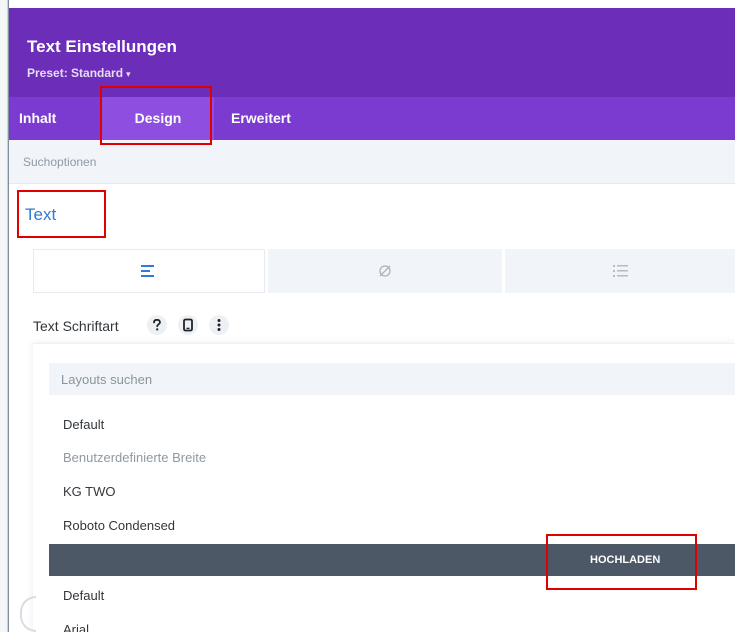  What do you see at coordinates (392, 379) in the screenshot?
I see `layouts-search-input` at bounding box center [392, 379].